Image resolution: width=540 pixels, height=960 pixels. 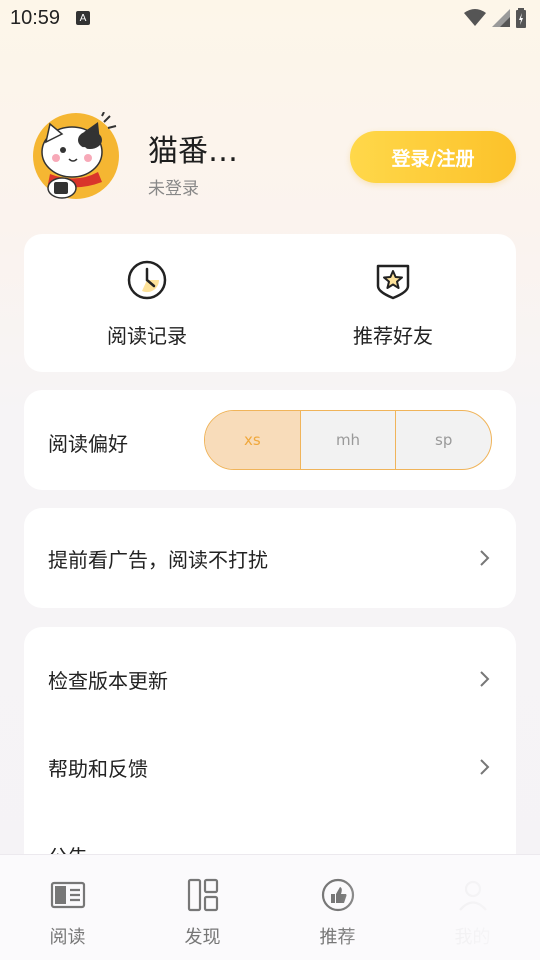 I want to click on recommend-friend-button: 推荐好友, so click(x=393, y=308).